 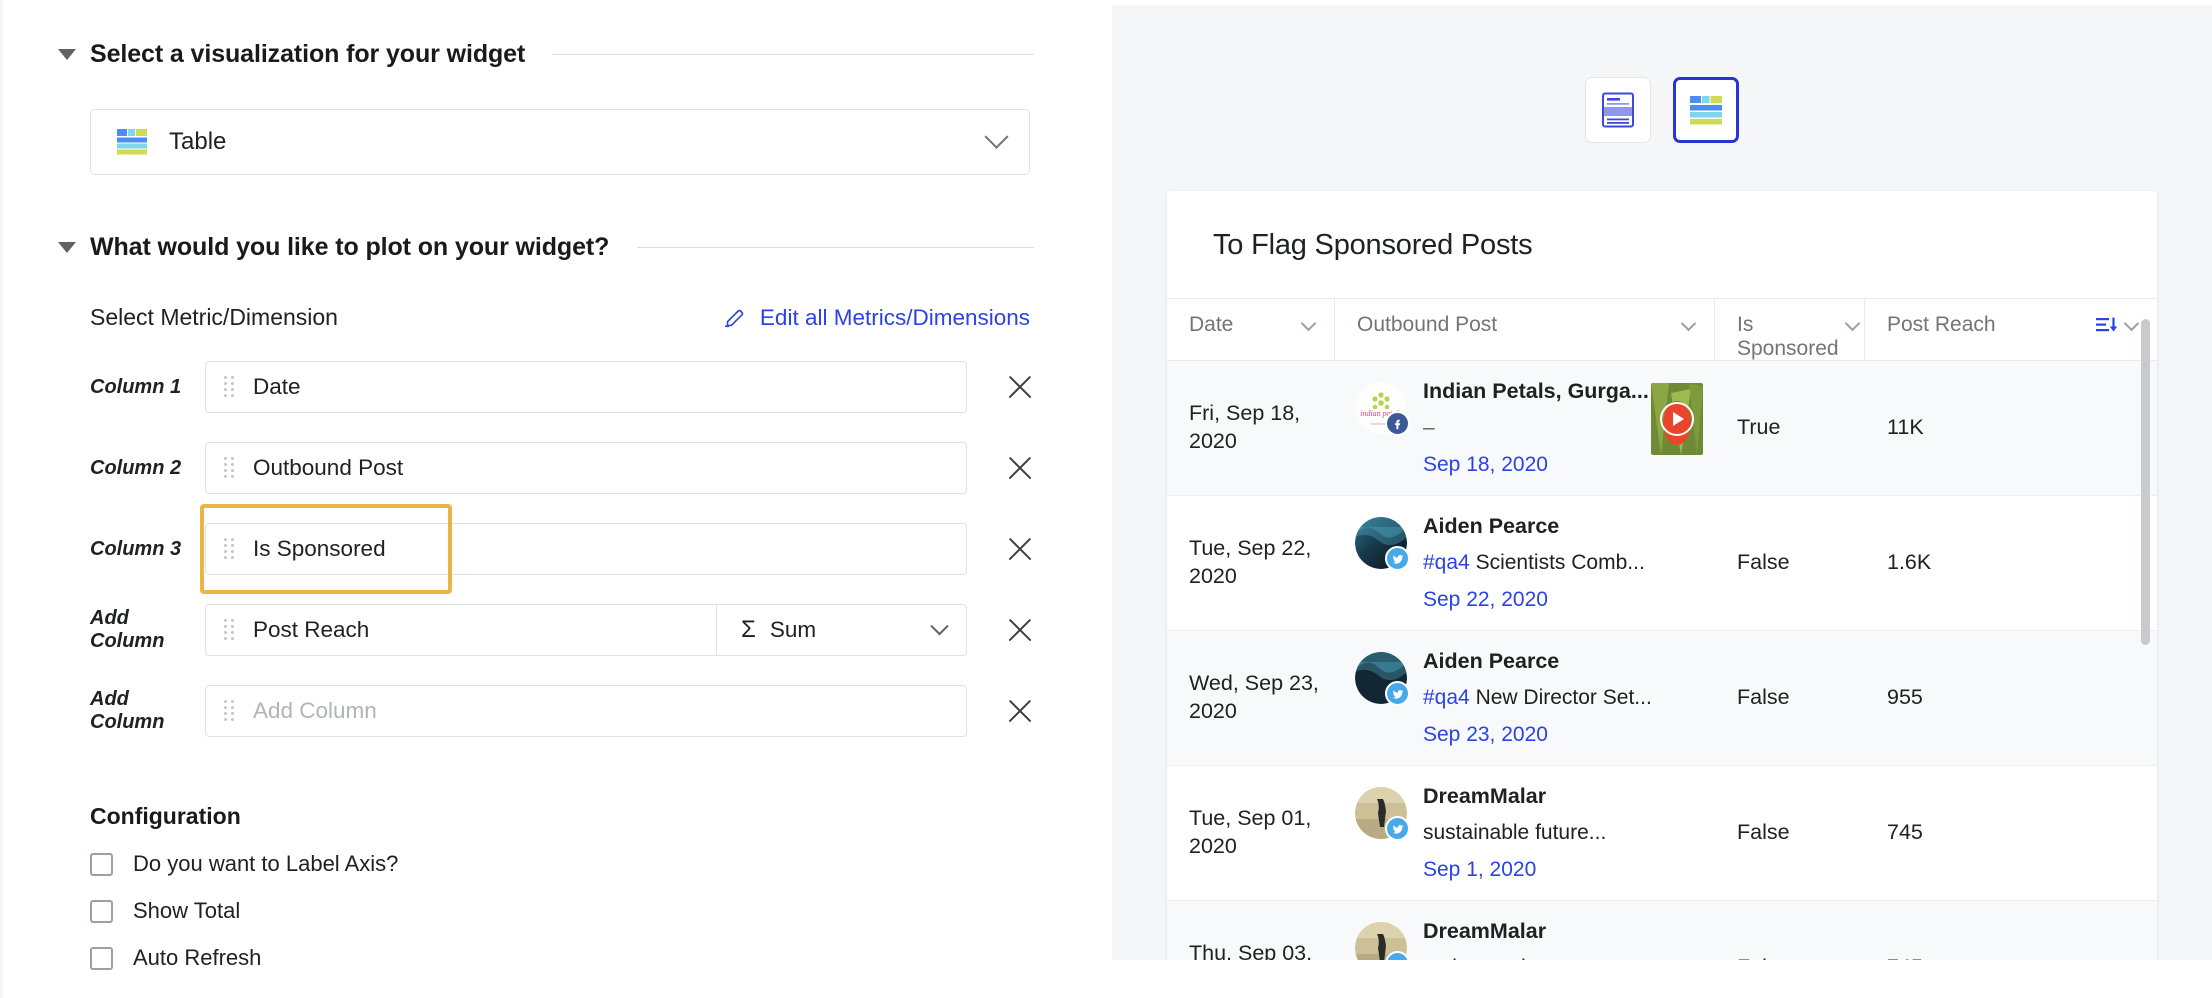 I want to click on column-value: Date, so click(x=277, y=386).